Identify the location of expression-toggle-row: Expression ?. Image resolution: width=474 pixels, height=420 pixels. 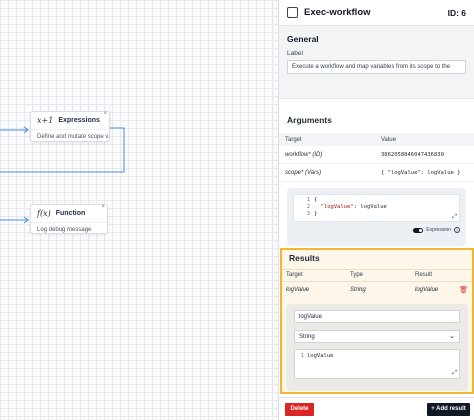
(376, 230).